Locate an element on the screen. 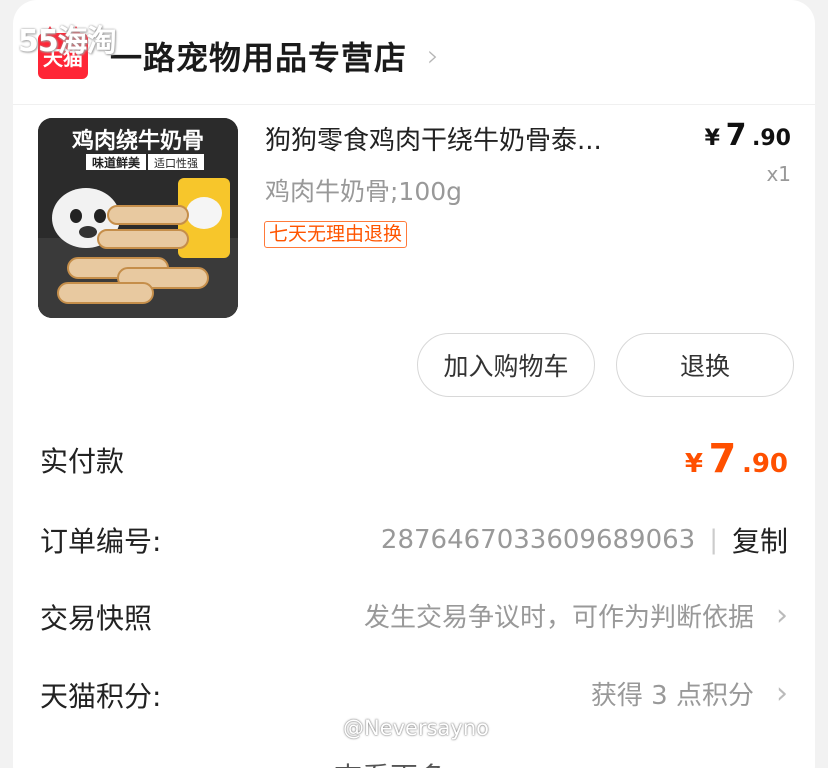  product-photo: 鸡肉绕牛奶骨 味道鲜美 适口性强 is located at coordinates (138, 218).